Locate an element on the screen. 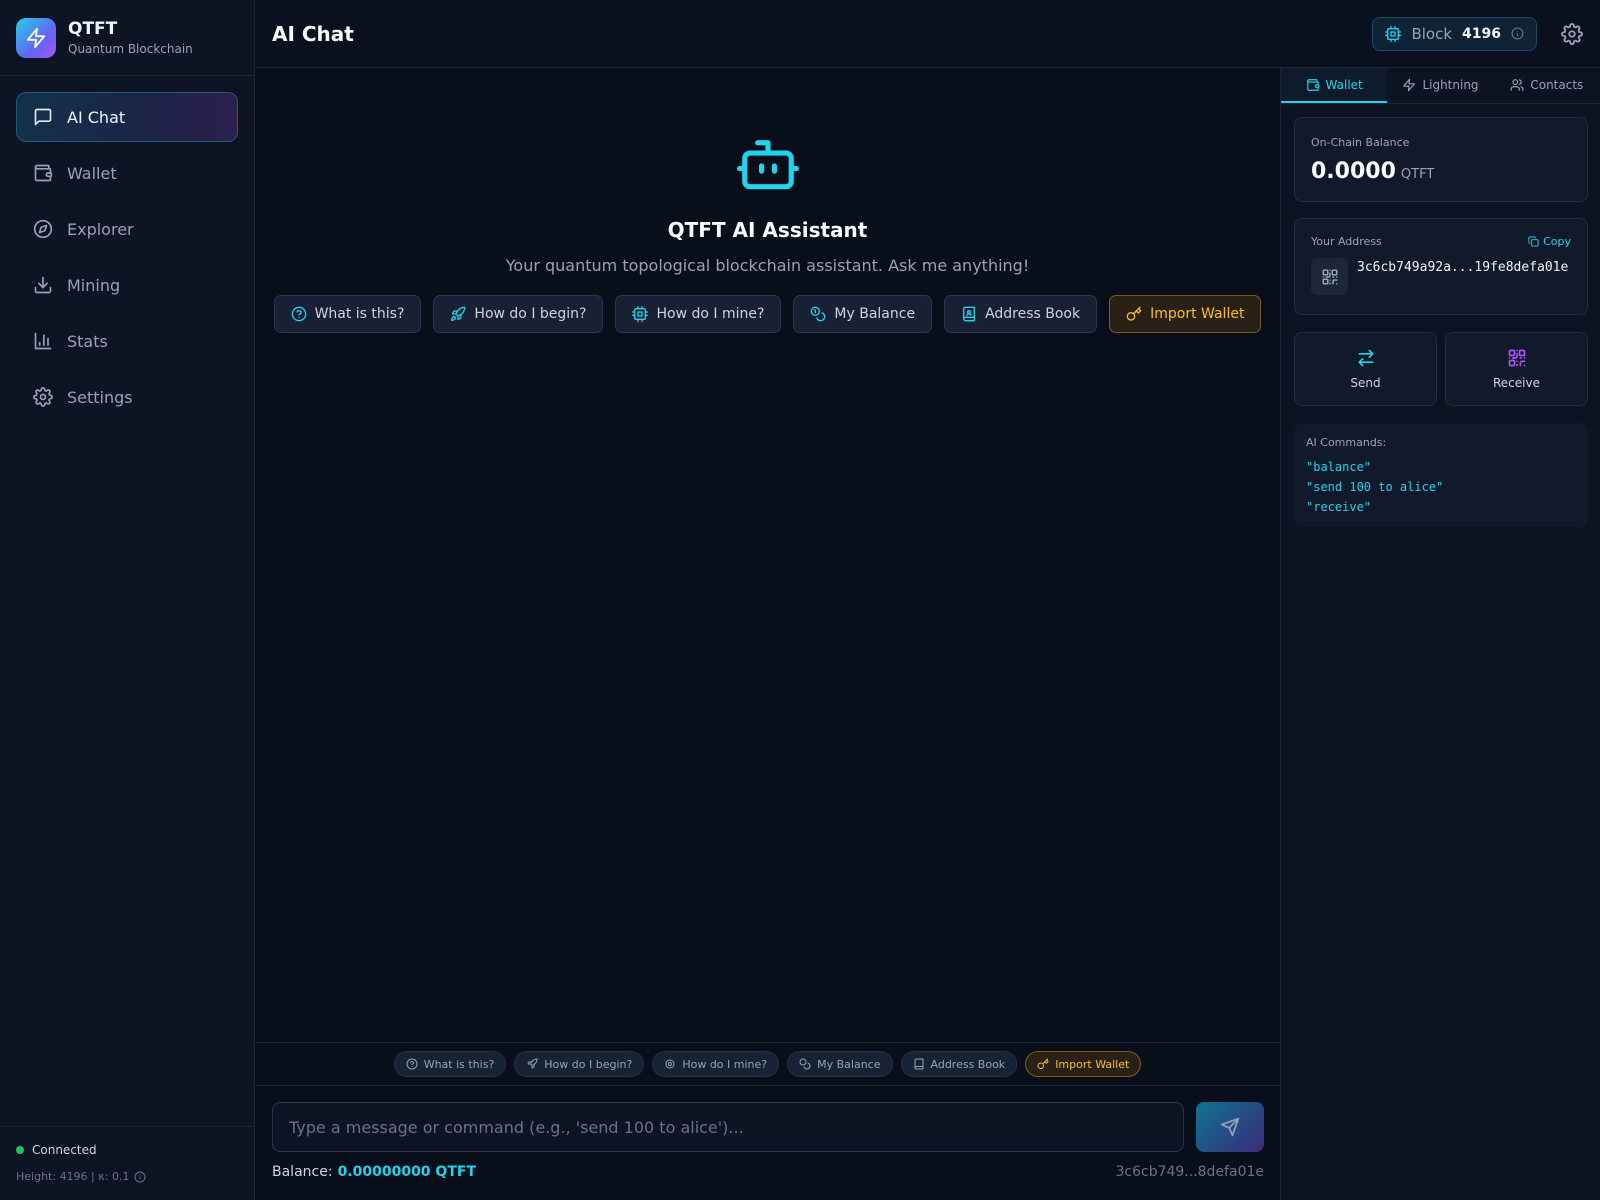  copy-label: Copy is located at coordinates (1557, 241).